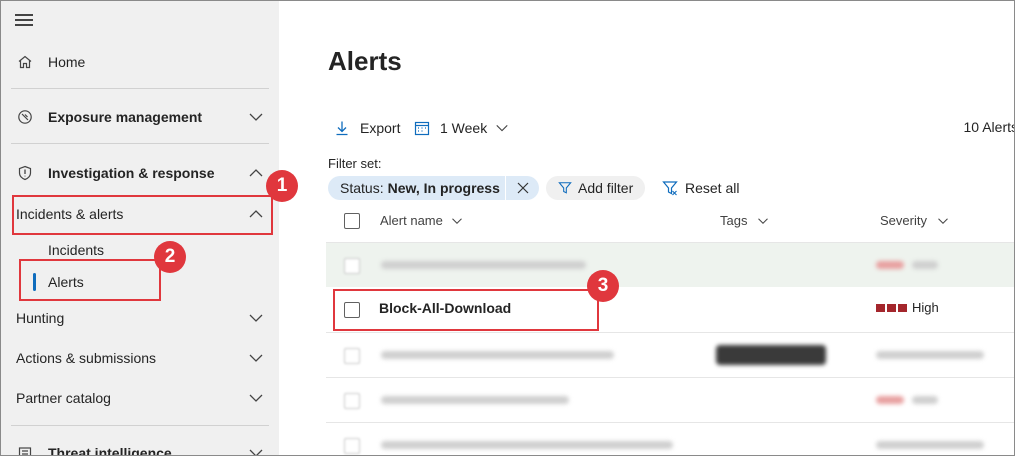 This screenshot has height=456, width=1015. What do you see at coordinates (282, 186) in the screenshot?
I see `annotation-marker-1: 1` at bounding box center [282, 186].